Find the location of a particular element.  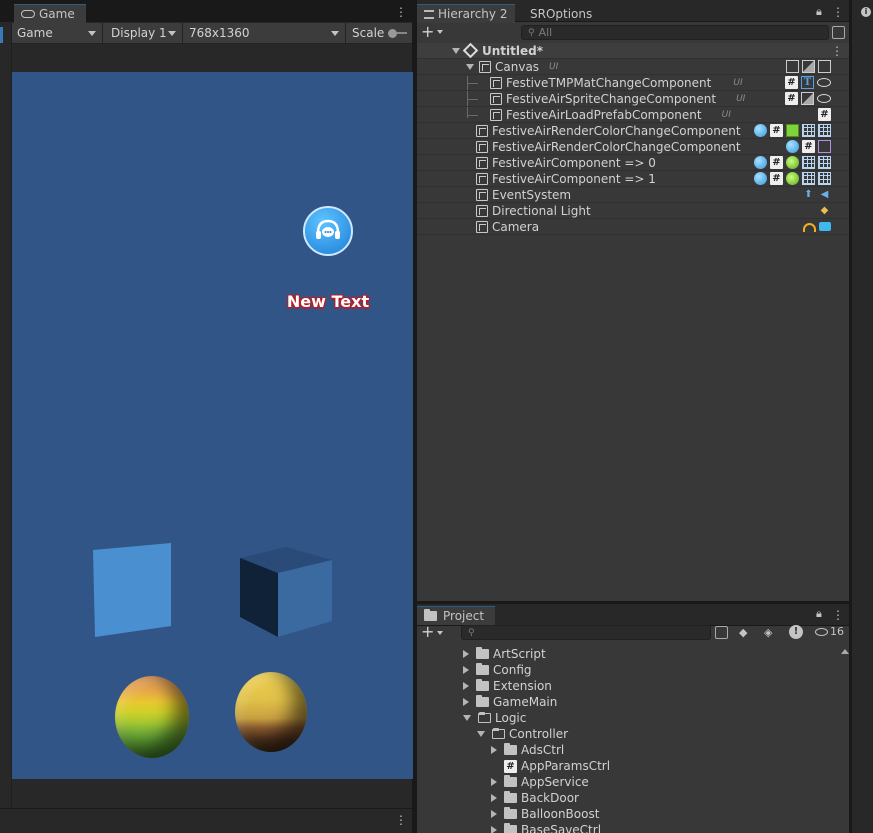

hierarchy-menu-icon: ⋮ is located at coordinates (838, 12).